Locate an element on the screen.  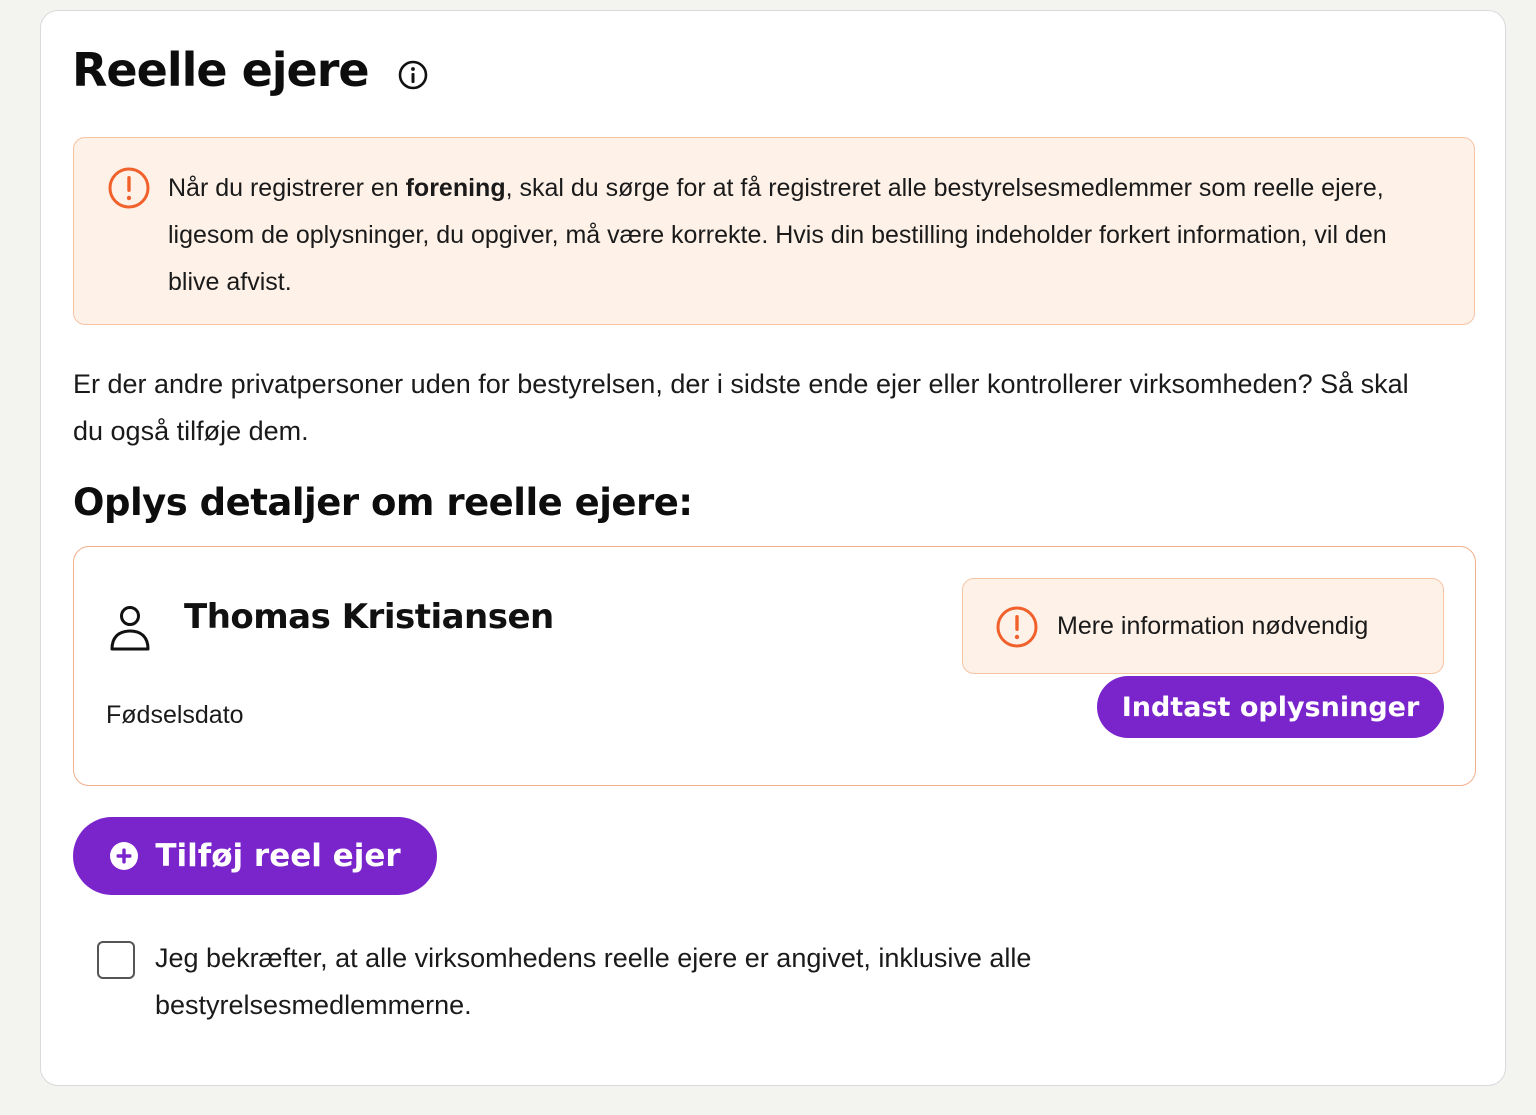
title-row: Reelle ejere is located at coordinates (250, 70).